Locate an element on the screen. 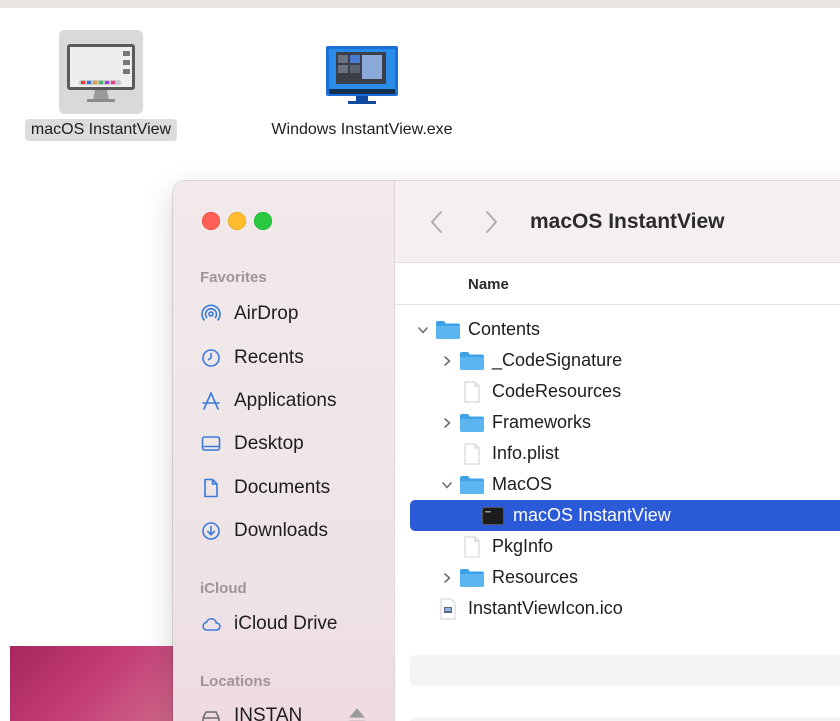  sidebar-item-label: INSTAN is located at coordinates (268, 713).